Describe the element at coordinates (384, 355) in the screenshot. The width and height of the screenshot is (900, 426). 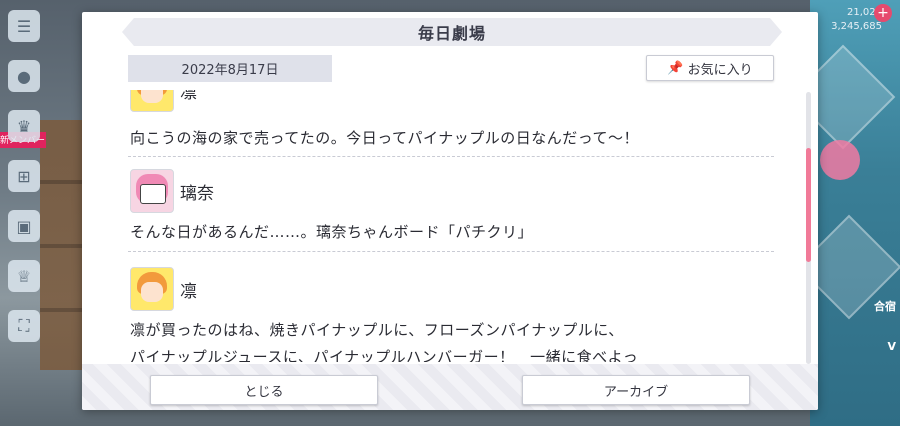
I see `dialogue-line: パイナップルジュースに、パイナップルハンバーガー！ 一緒に食べよっ` at that location.